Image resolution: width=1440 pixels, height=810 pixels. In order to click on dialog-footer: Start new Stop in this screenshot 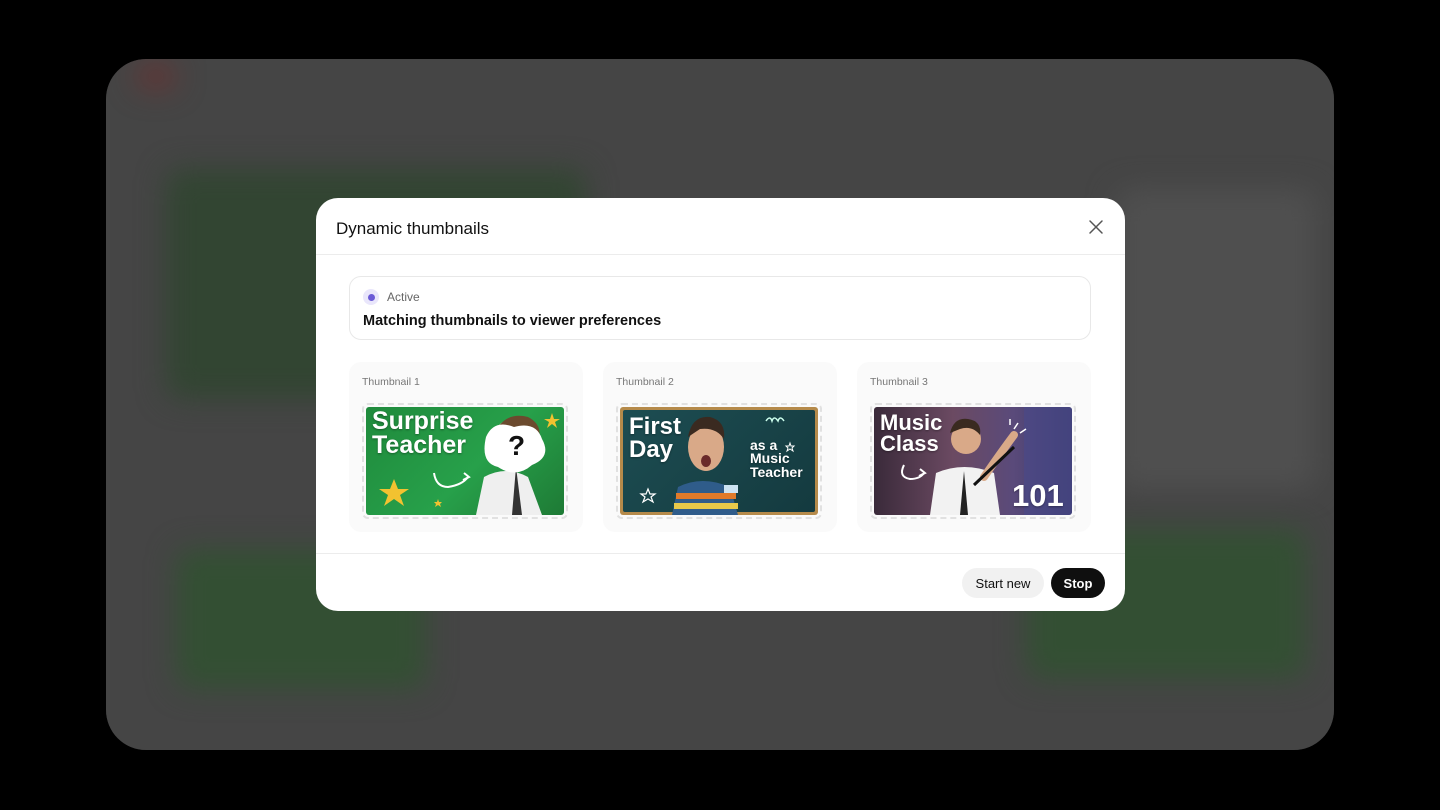, I will do `click(720, 582)`.